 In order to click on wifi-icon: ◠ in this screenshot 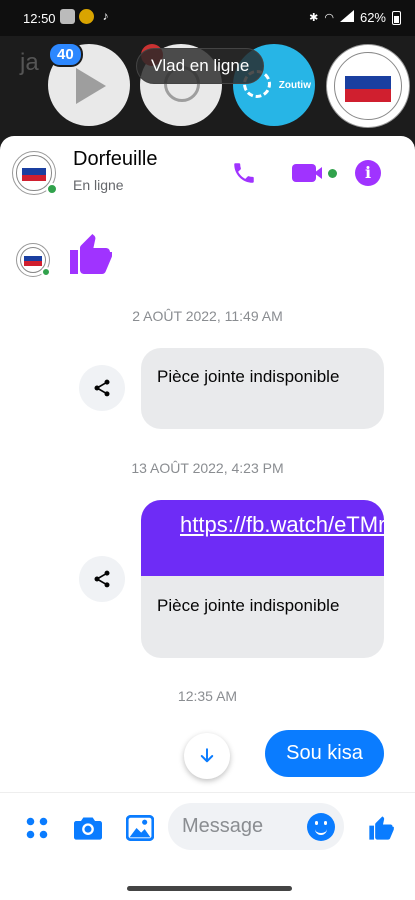, I will do `click(329, 18)`.